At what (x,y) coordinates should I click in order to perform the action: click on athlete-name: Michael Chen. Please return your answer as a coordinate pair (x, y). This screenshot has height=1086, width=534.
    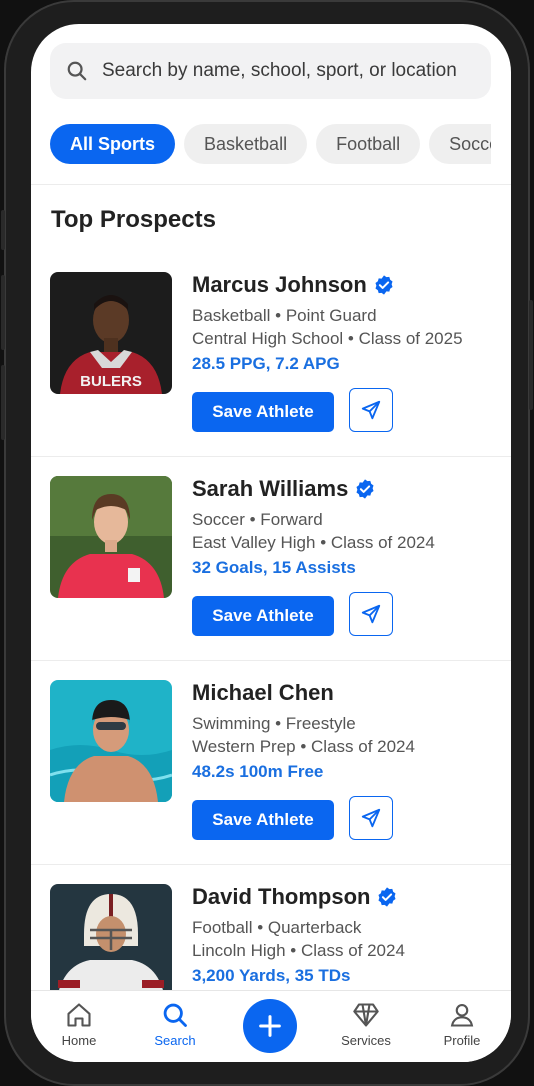
    Looking at the image, I should click on (263, 693).